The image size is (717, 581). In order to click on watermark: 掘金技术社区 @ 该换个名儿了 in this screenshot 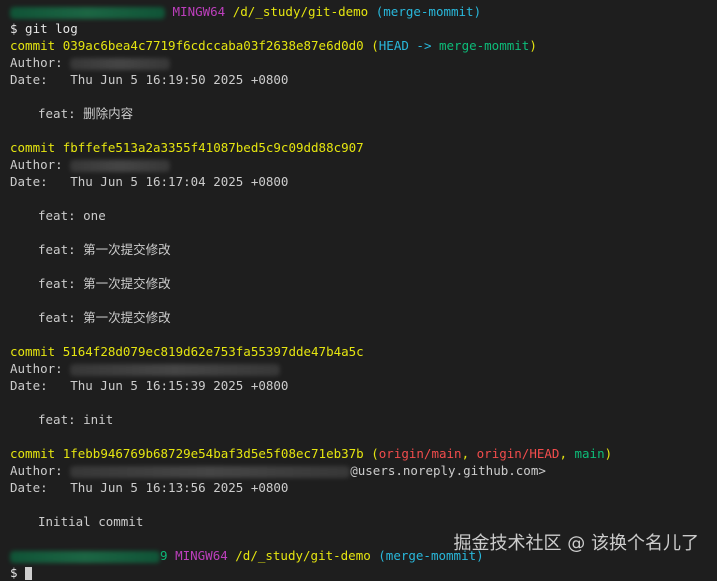, I will do `click(576, 543)`.